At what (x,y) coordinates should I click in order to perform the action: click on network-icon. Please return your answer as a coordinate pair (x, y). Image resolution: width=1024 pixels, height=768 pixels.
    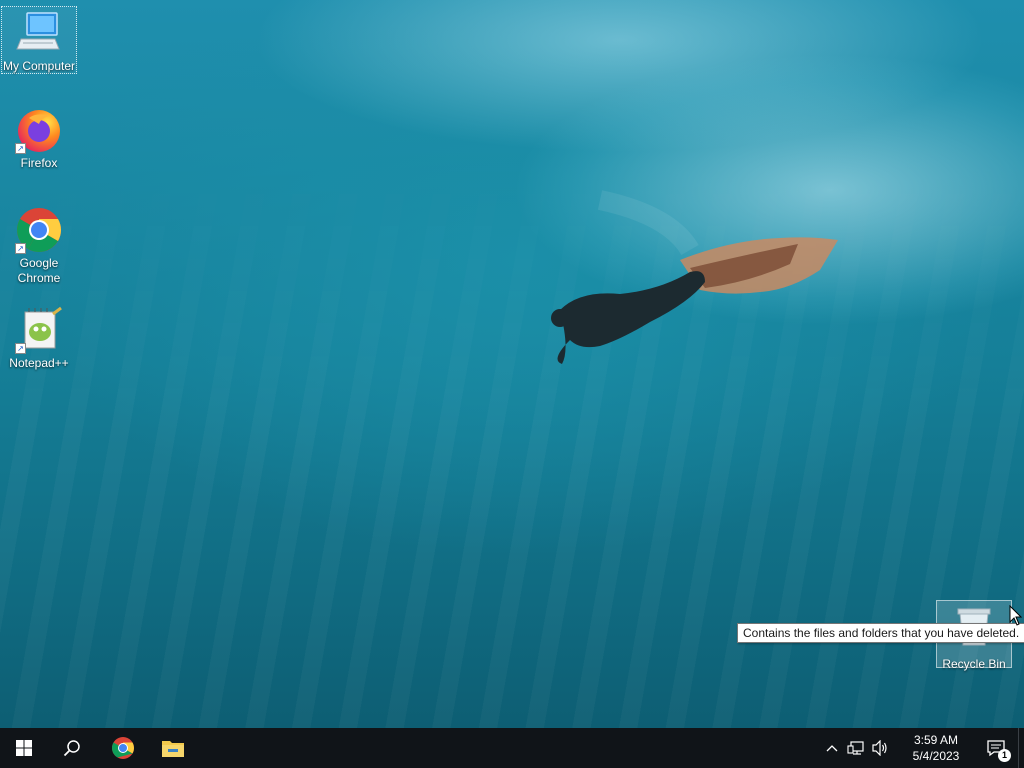
    Looking at the image, I should click on (855, 748).